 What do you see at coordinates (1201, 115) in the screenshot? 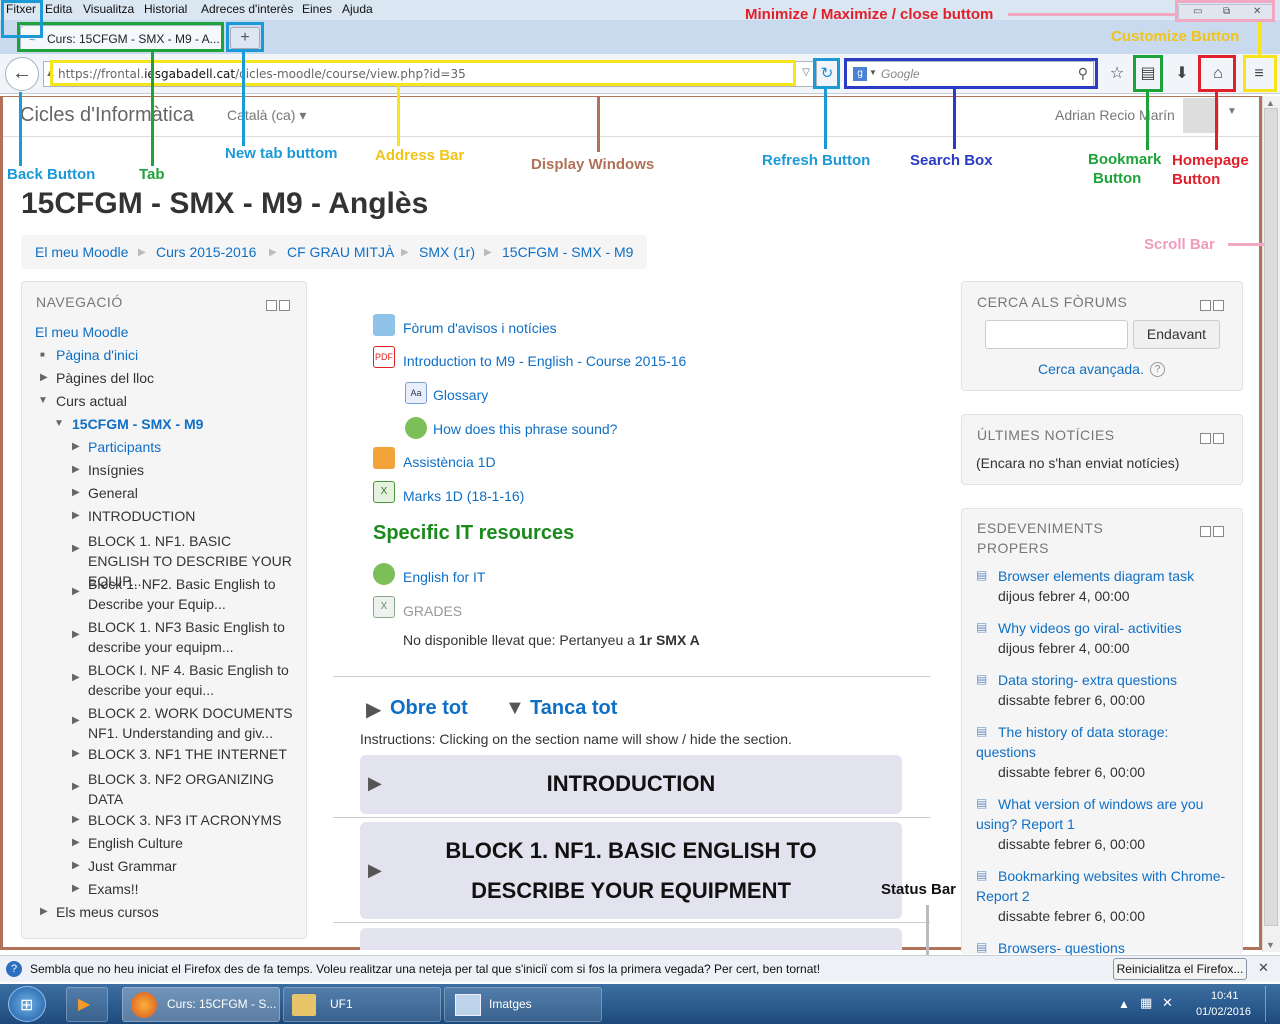
I see `avatar` at bounding box center [1201, 115].